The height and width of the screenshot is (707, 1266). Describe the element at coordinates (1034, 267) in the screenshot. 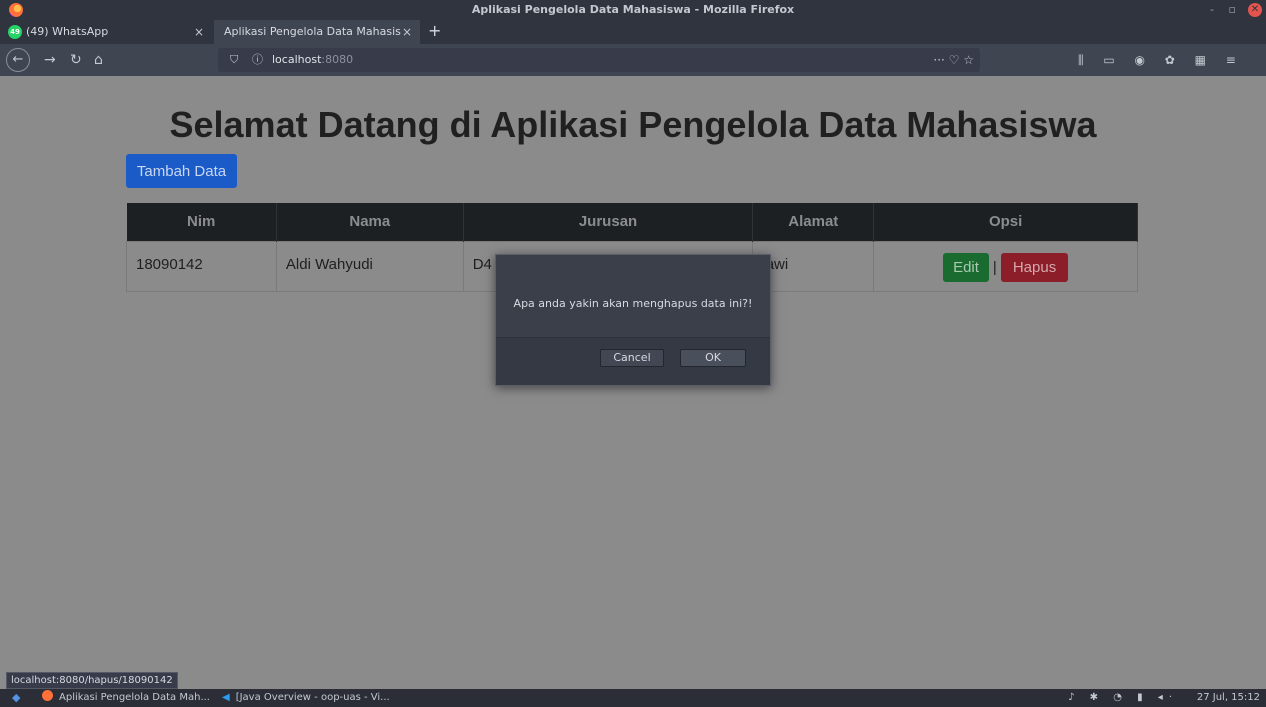

I see `delete-button: Hapus` at that location.